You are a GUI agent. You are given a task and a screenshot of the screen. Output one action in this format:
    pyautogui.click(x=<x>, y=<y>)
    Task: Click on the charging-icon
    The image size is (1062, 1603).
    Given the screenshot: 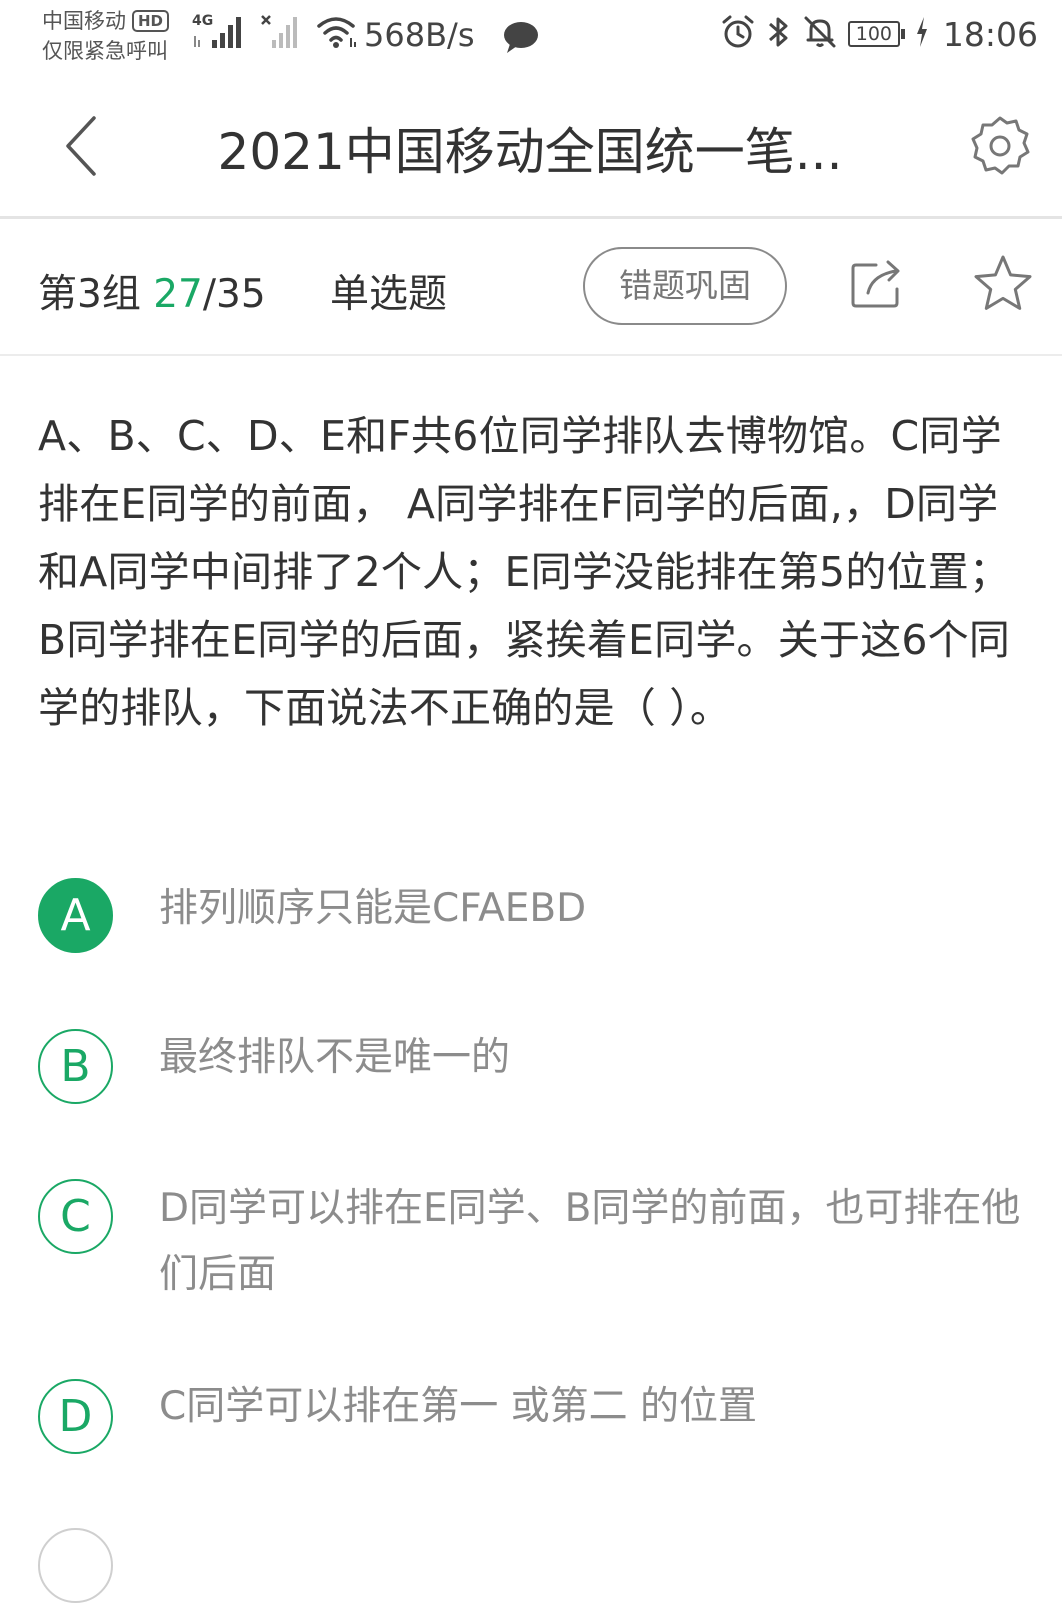 What is the action you would take?
    pyautogui.click(x=922, y=34)
    